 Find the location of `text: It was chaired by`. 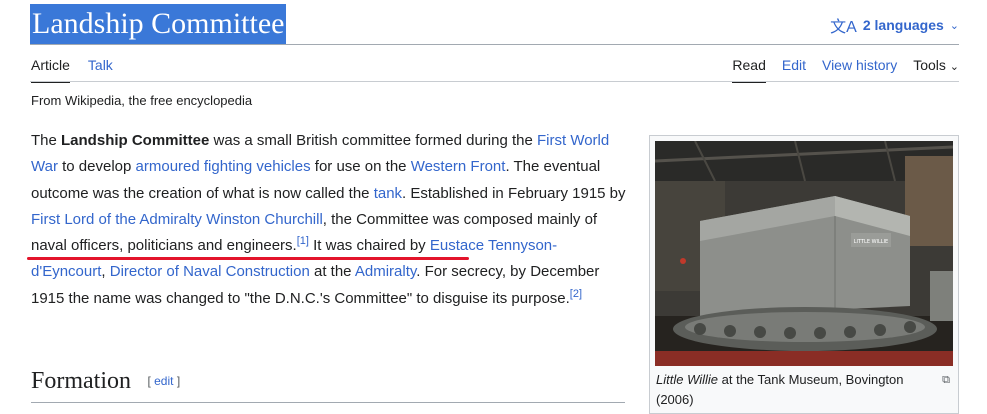

text: It was chaired by is located at coordinates (369, 246).